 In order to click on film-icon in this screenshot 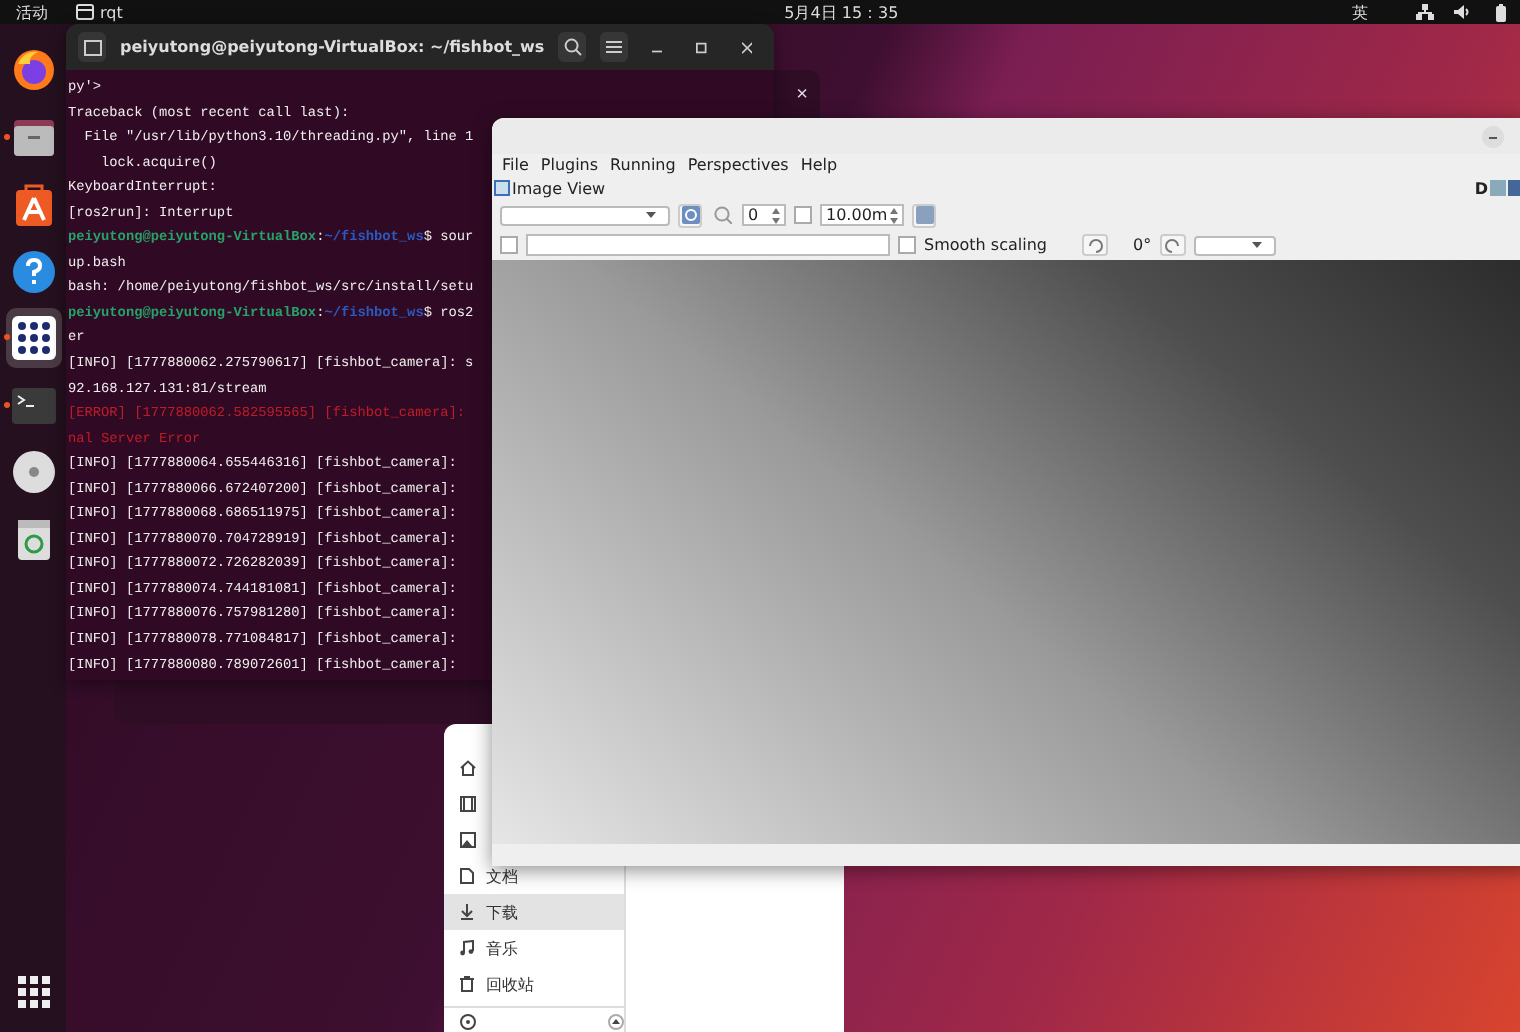, I will do `click(468, 804)`.